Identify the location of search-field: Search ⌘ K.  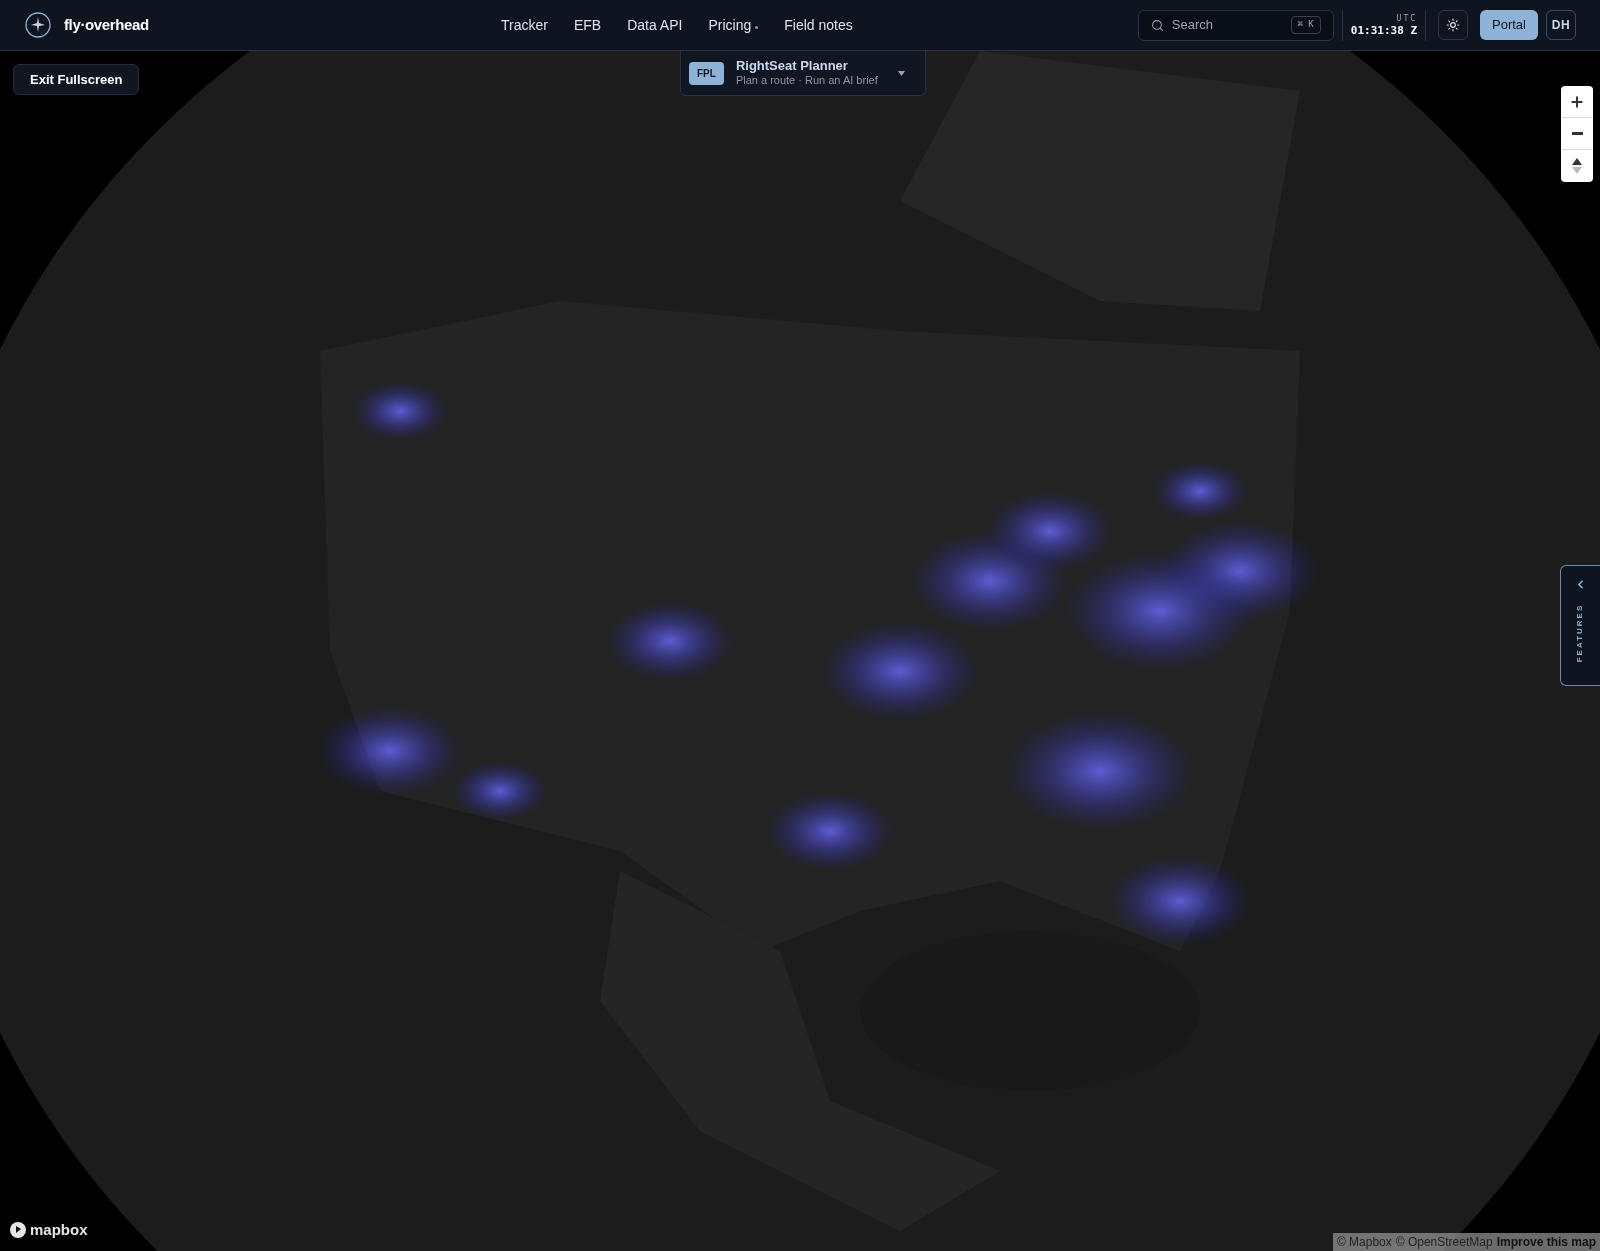
(1235, 25).